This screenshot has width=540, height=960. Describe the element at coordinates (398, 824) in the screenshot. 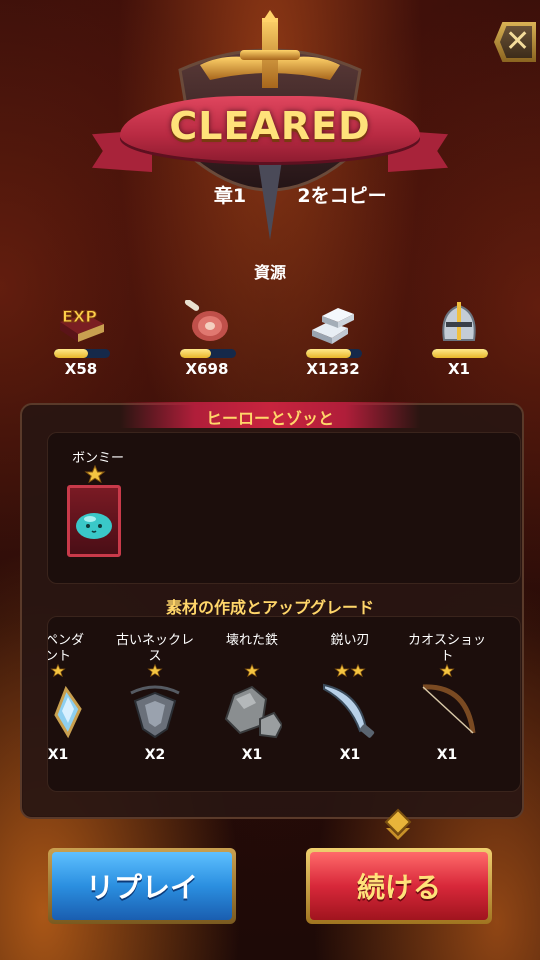

I see `chevron-down-icon` at that location.